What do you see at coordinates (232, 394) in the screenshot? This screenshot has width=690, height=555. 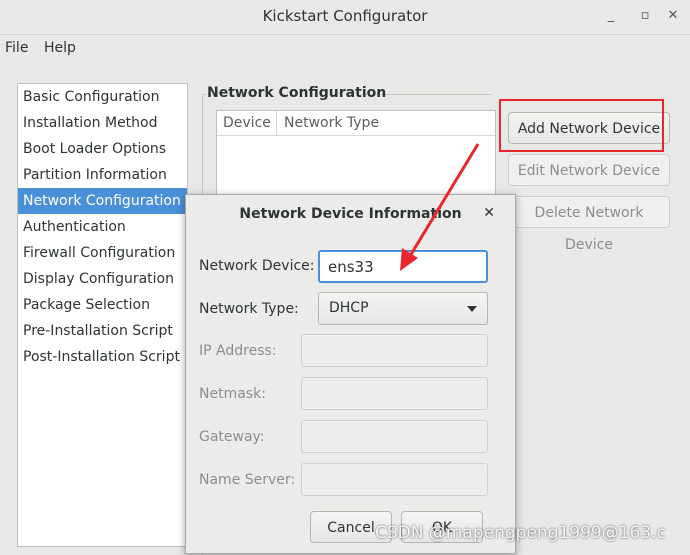 I see `netmask-label: Netmask:` at bounding box center [232, 394].